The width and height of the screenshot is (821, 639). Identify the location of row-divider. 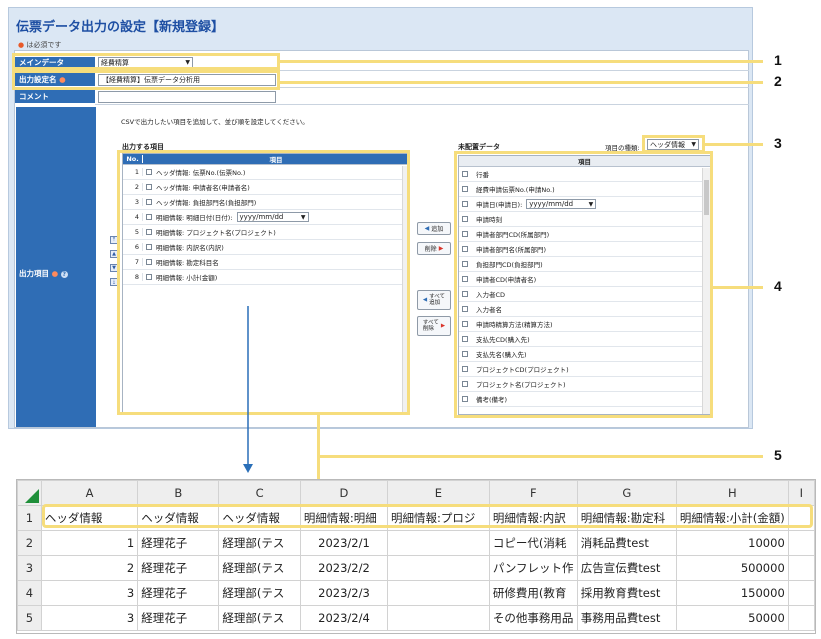
(422, 104).